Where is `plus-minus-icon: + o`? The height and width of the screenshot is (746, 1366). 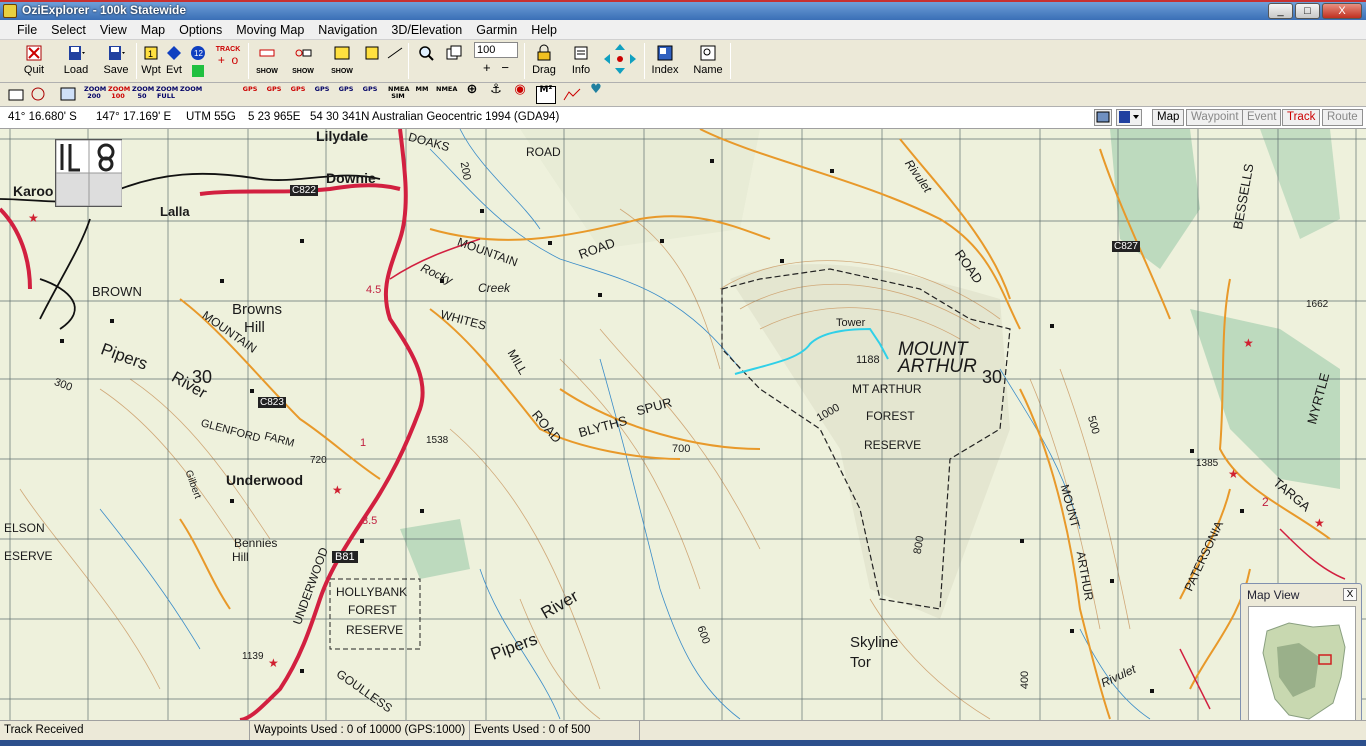 plus-minus-icon: + o is located at coordinates (228, 60).